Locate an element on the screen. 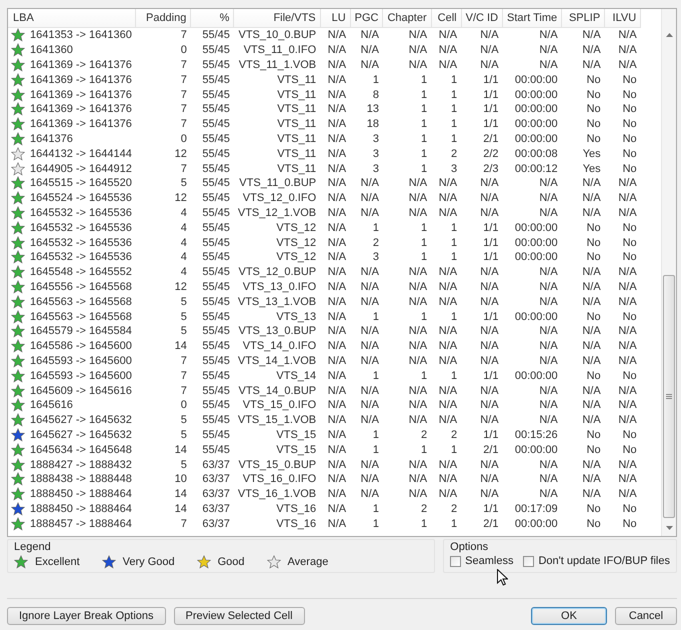 This screenshot has height=630, width=681. column-header: V/C ID is located at coordinates (482, 18).